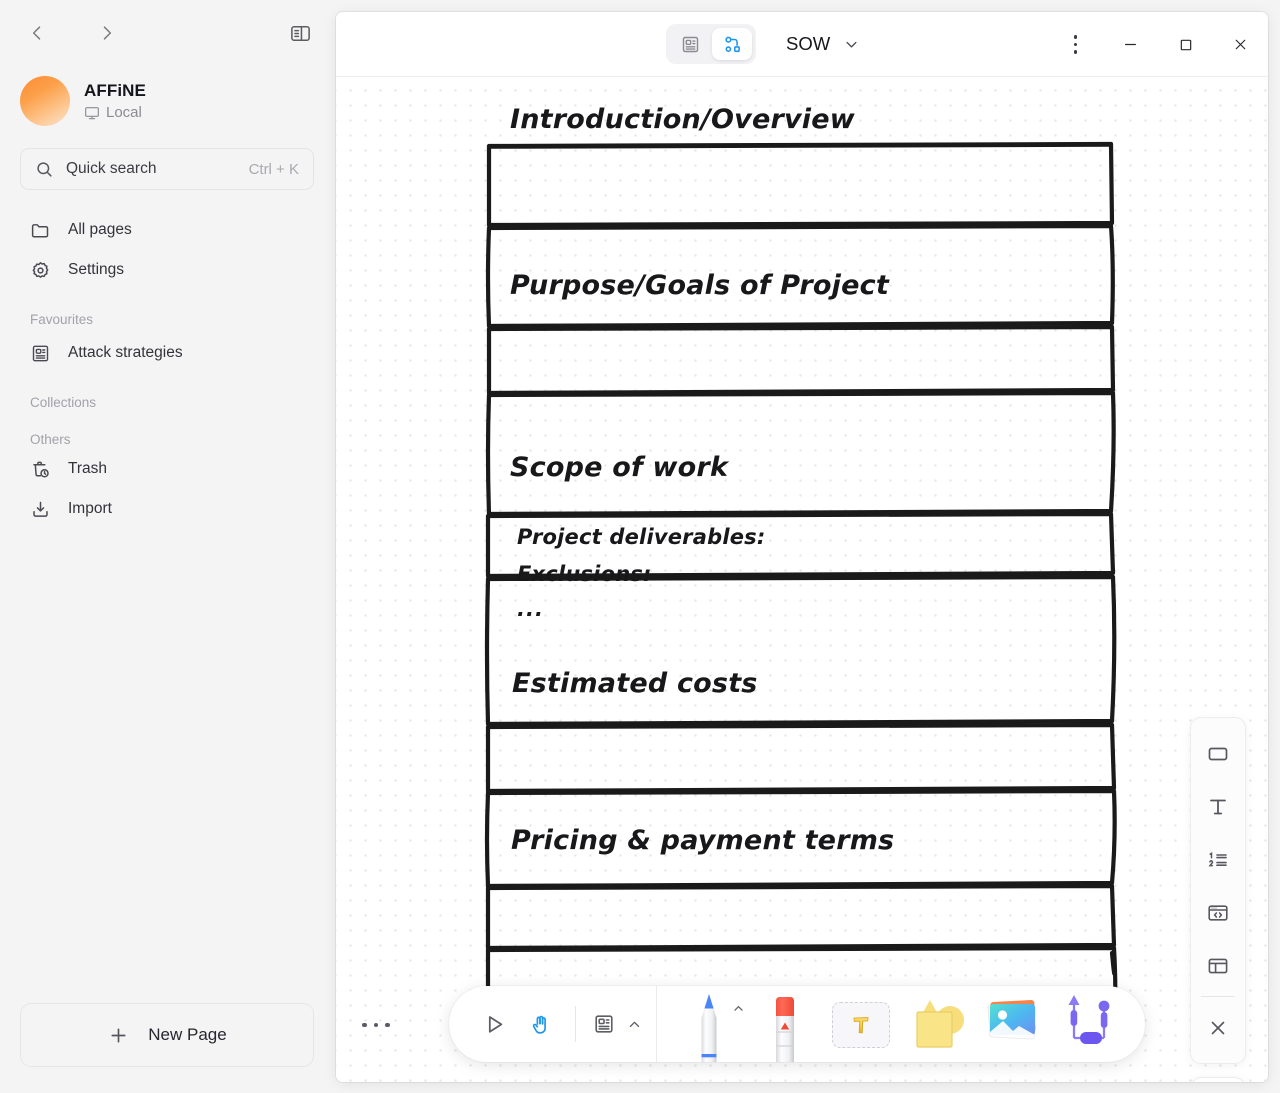 This screenshot has height=1093, width=1280. Describe the element at coordinates (1218, 912) in the screenshot. I see `code-block-icon` at that location.